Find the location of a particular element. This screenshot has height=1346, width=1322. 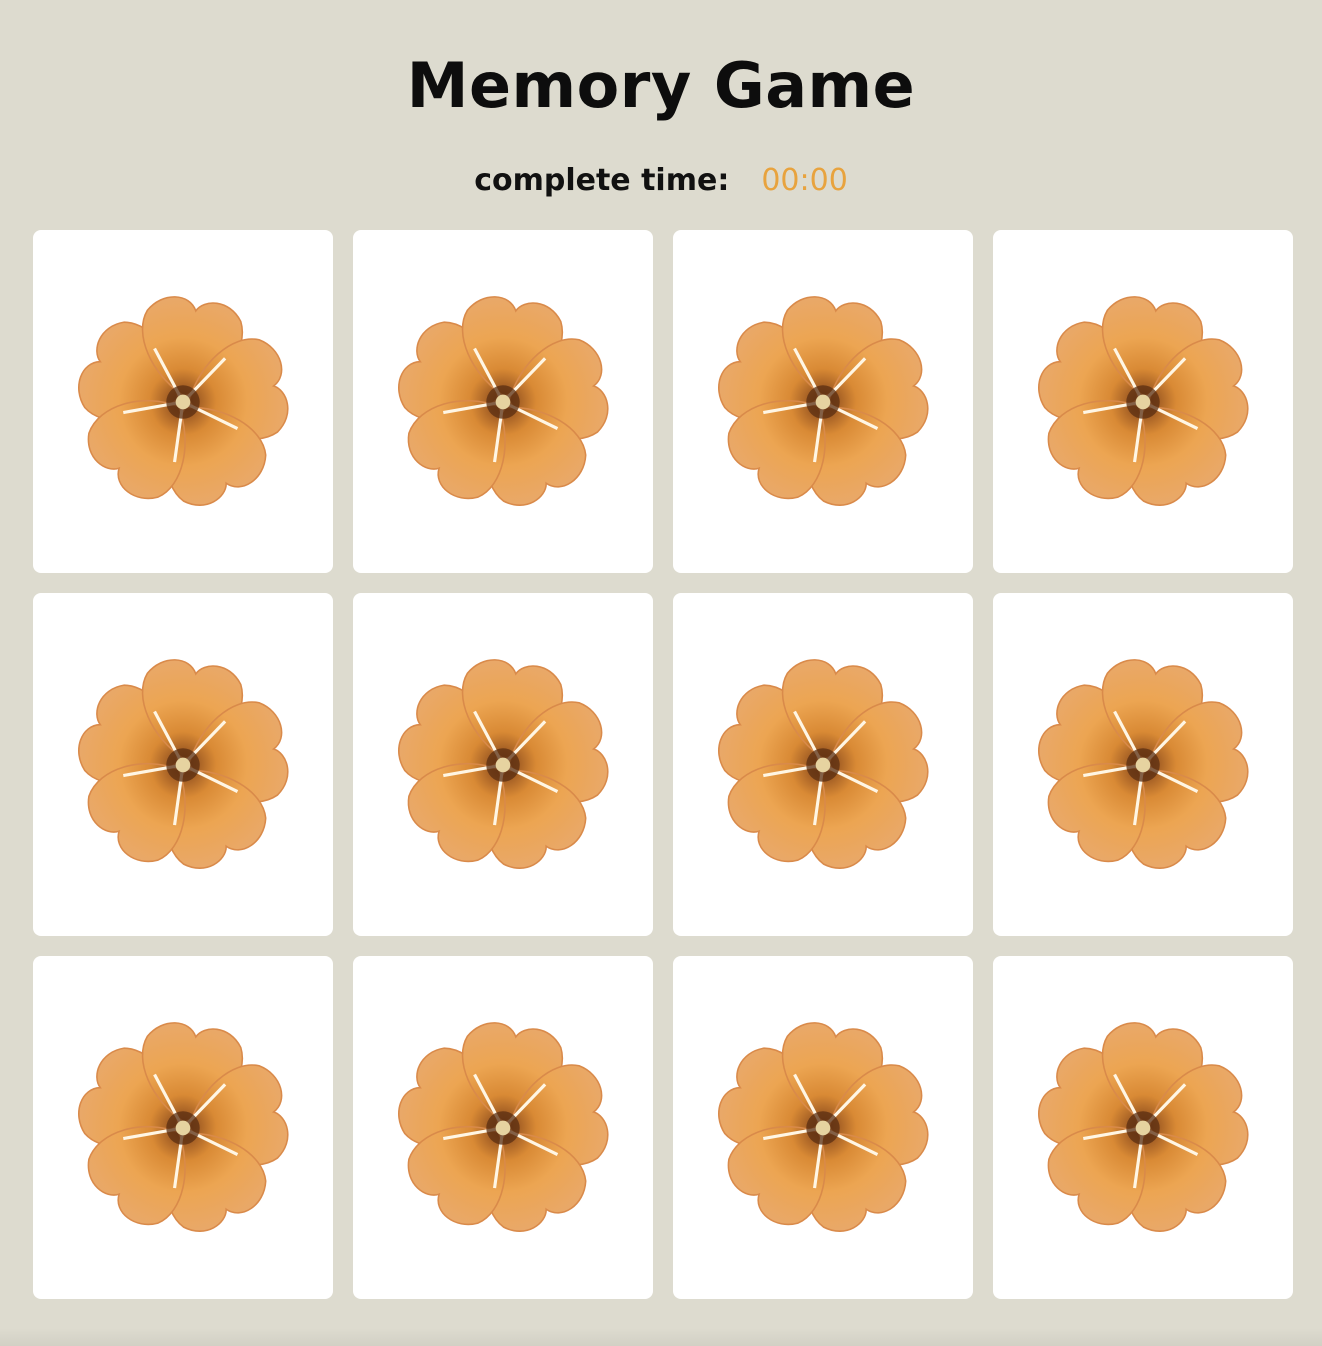

timer-value: 00:00 is located at coordinates (804, 180).